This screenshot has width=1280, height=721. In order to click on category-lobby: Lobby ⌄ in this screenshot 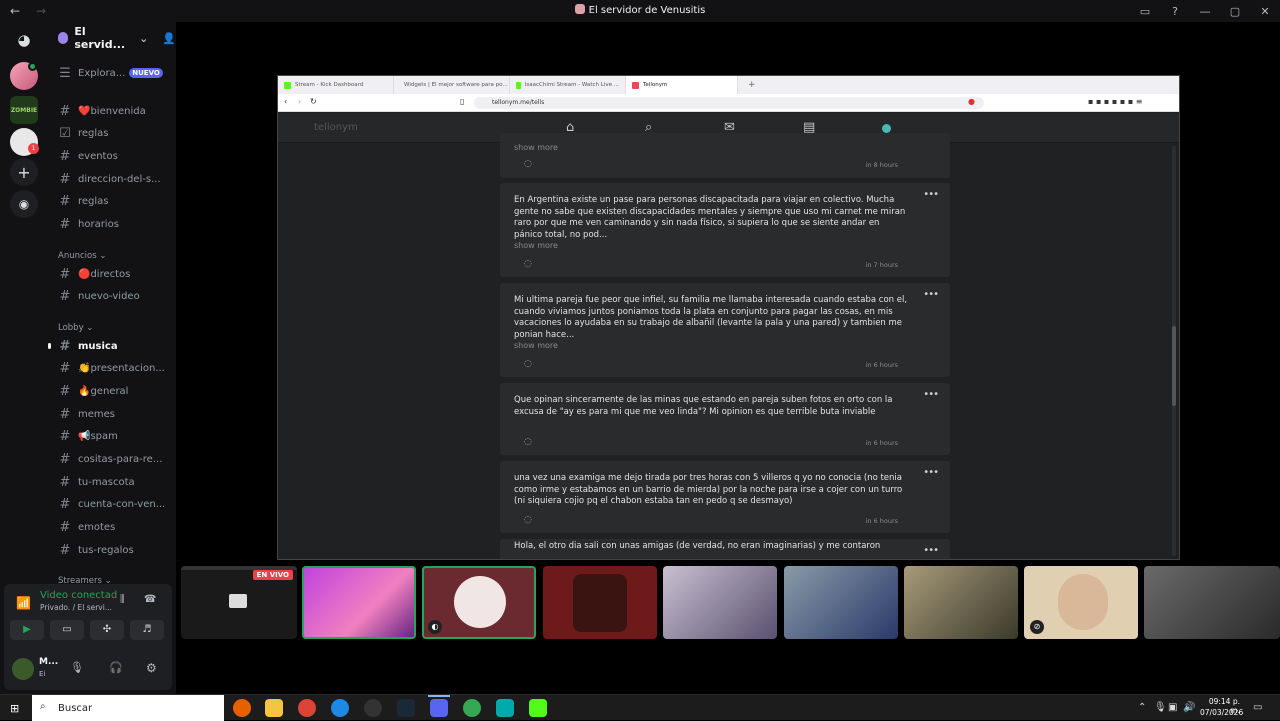, I will do `click(75, 328)`.